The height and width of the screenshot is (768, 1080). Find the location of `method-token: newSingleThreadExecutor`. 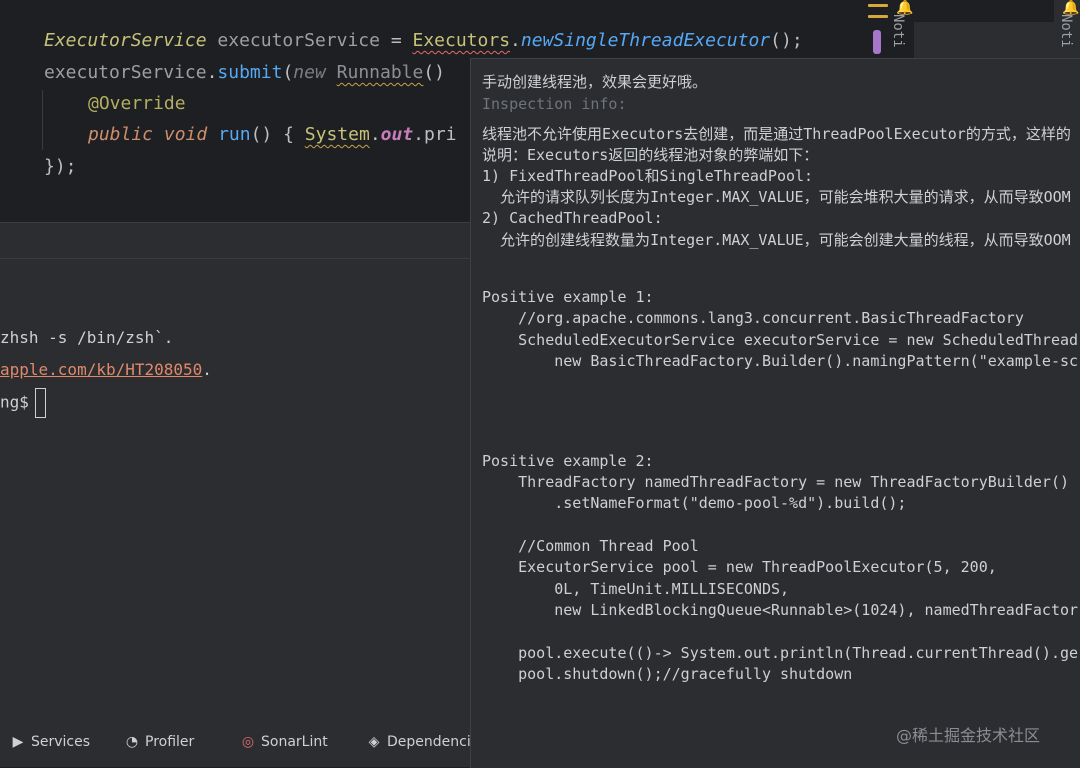

method-token: newSingleThreadExecutor is located at coordinates (645, 40).